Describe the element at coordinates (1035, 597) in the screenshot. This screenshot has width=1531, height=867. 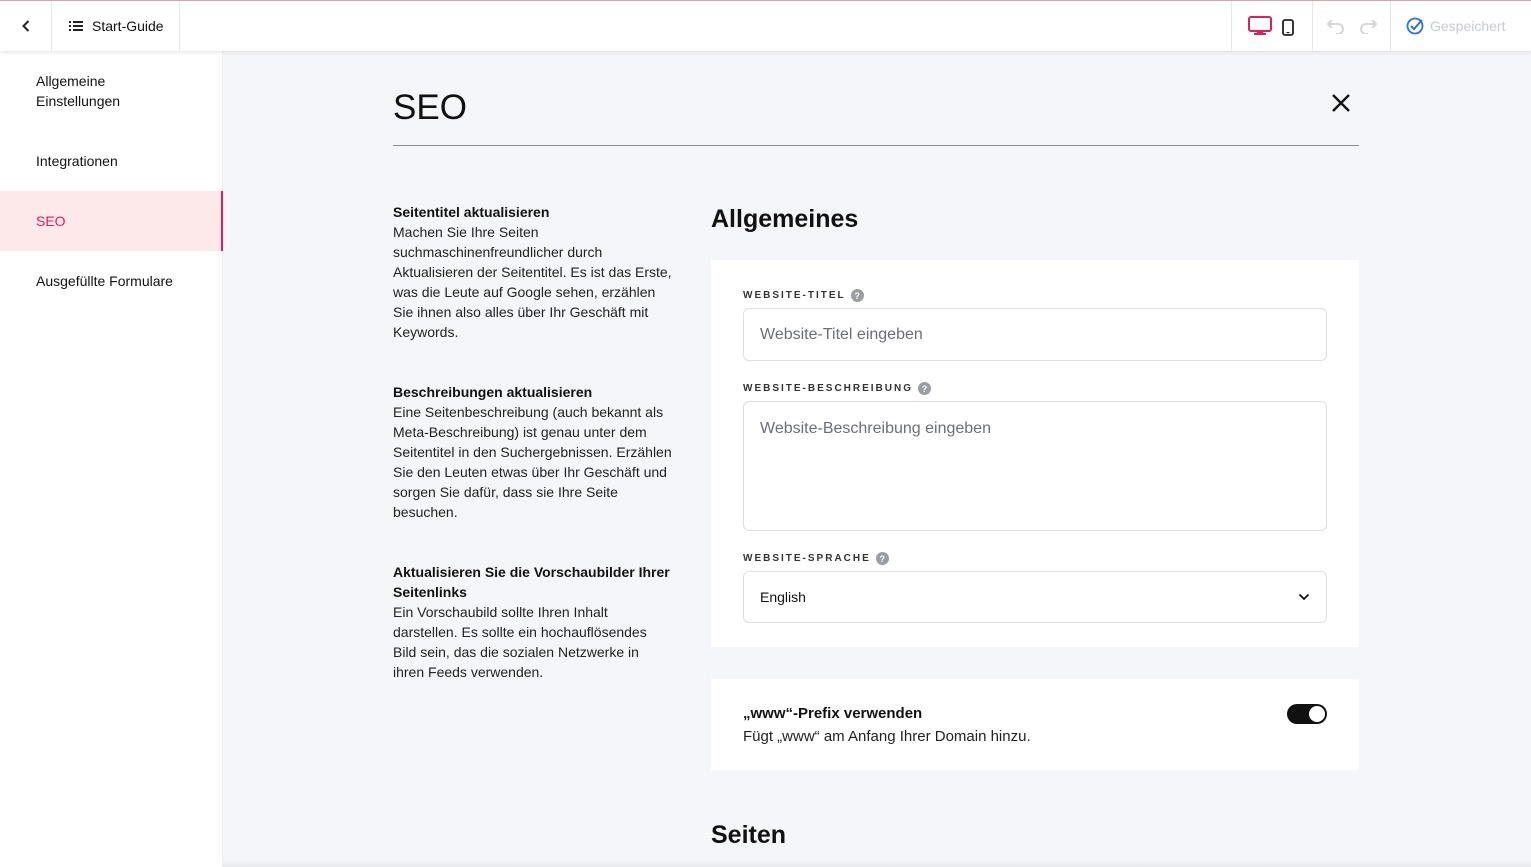
I see `site-language-select: English` at that location.